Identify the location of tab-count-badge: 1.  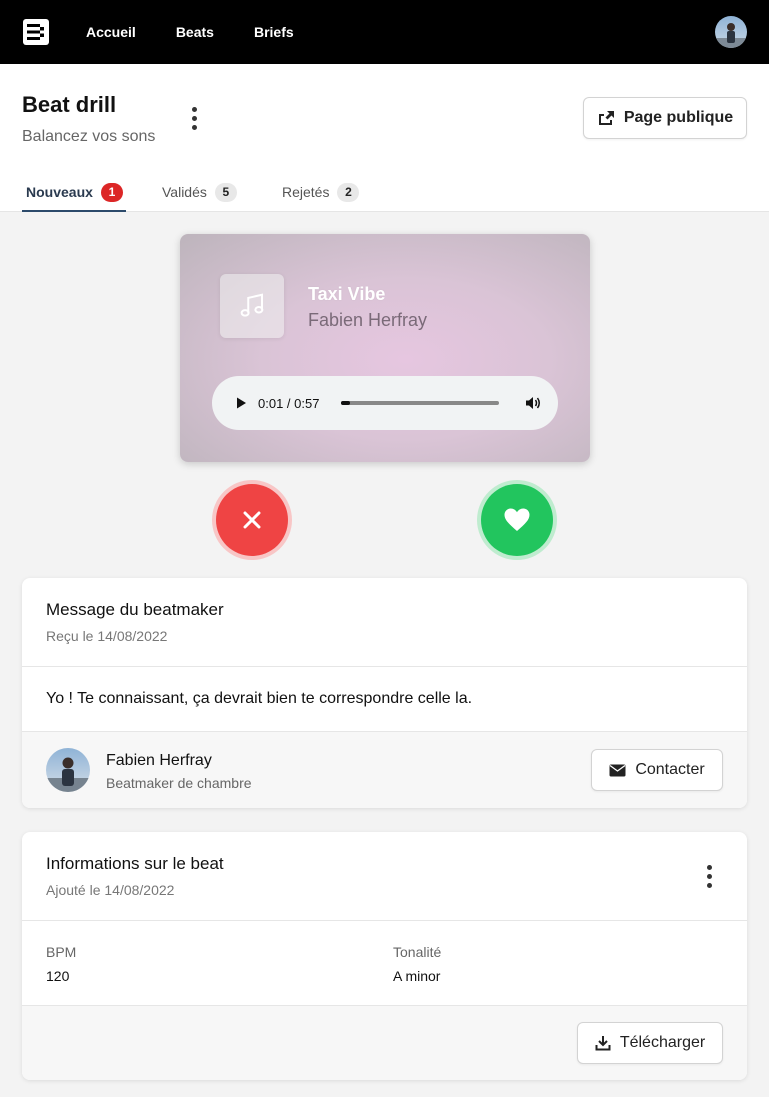
(111, 192).